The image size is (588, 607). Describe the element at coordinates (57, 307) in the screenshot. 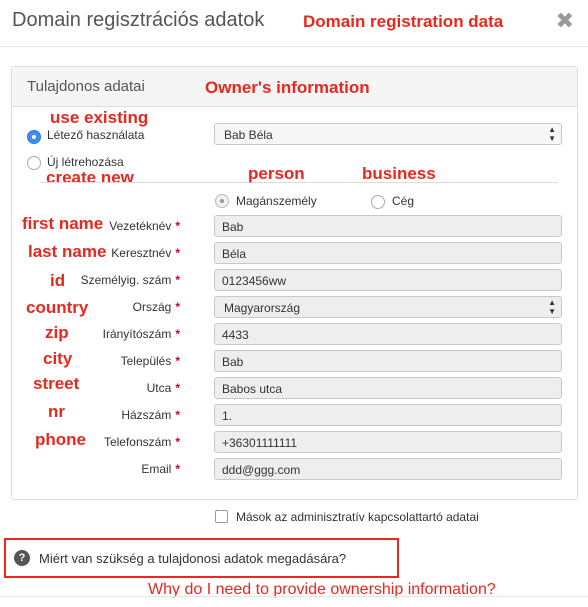

I see `annotation-country: country` at that location.